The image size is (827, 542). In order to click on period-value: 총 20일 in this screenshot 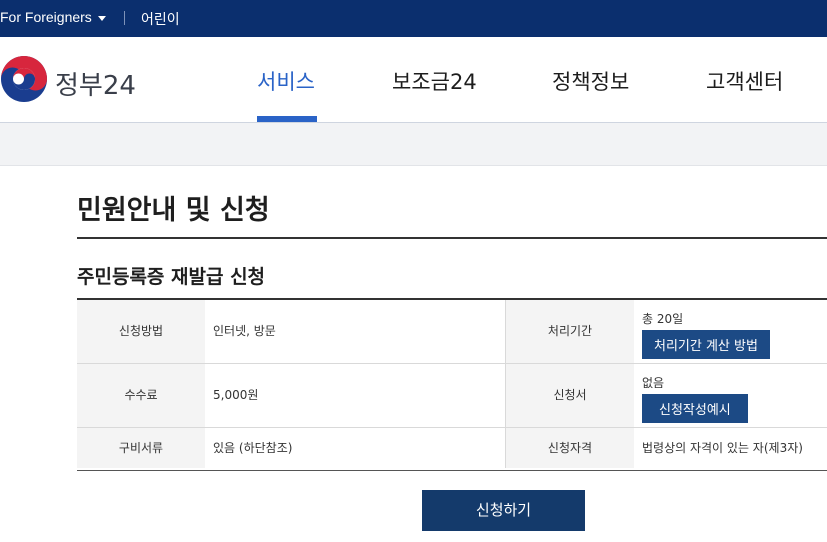, I will do `click(663, 319)`.